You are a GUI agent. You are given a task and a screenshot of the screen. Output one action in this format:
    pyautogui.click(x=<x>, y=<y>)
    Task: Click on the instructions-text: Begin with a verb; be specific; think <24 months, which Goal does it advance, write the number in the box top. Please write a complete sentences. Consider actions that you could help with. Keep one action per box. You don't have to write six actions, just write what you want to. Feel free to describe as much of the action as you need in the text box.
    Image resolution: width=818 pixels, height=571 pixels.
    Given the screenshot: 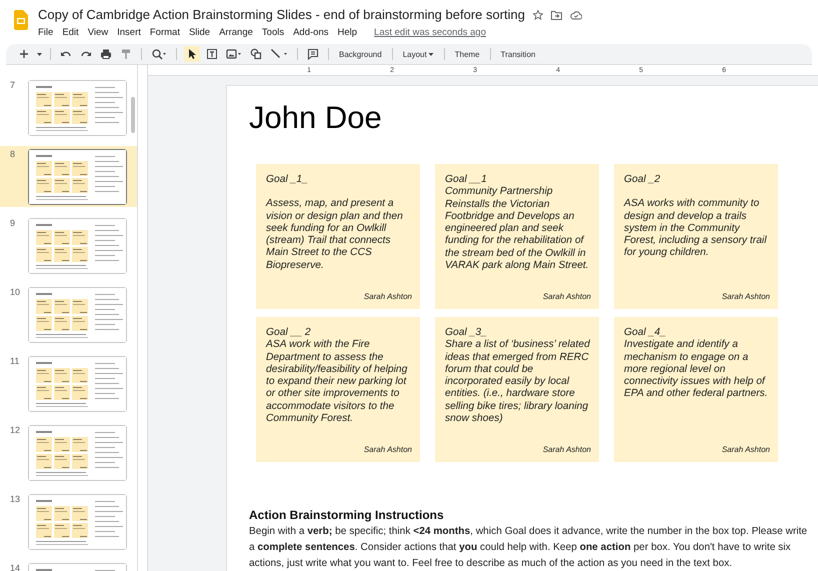 What is the action you would take?
    pyautogui.click(x=528, y=548)
    